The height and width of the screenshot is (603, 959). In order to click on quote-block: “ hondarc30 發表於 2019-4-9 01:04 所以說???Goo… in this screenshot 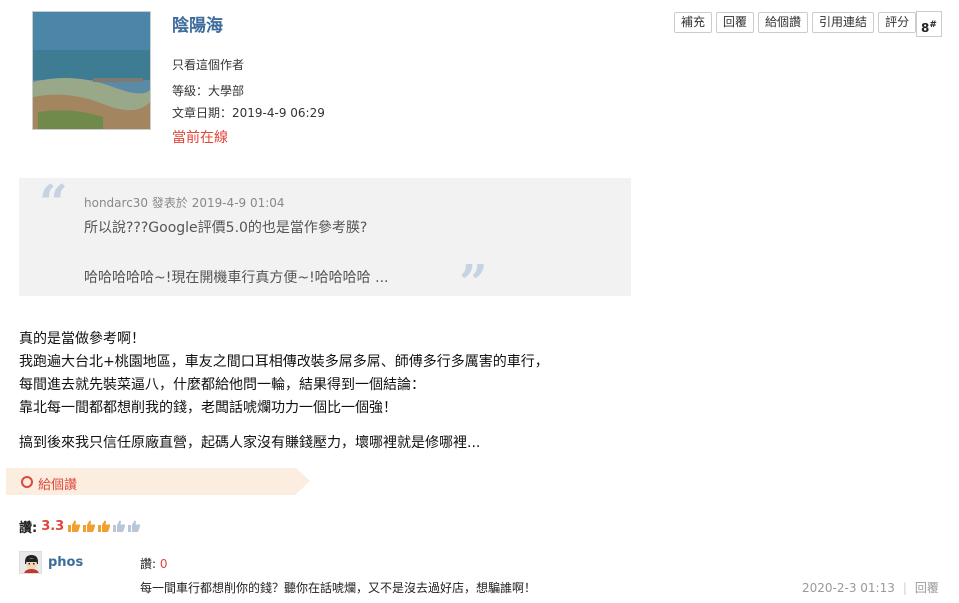, I will do `click(325, 240)`.